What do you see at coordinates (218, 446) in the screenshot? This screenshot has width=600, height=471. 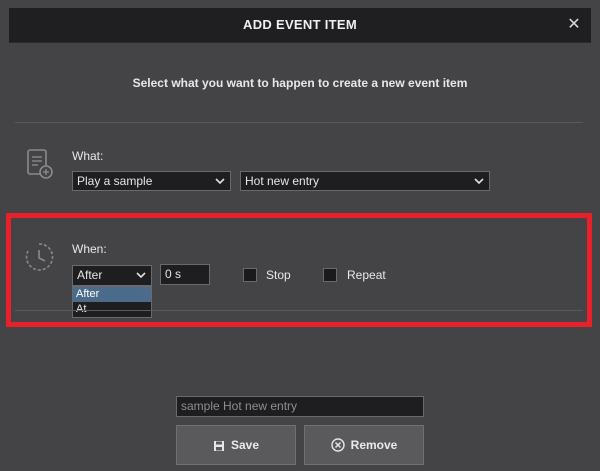 I see `save-icon` at bounding box center [218, 446].